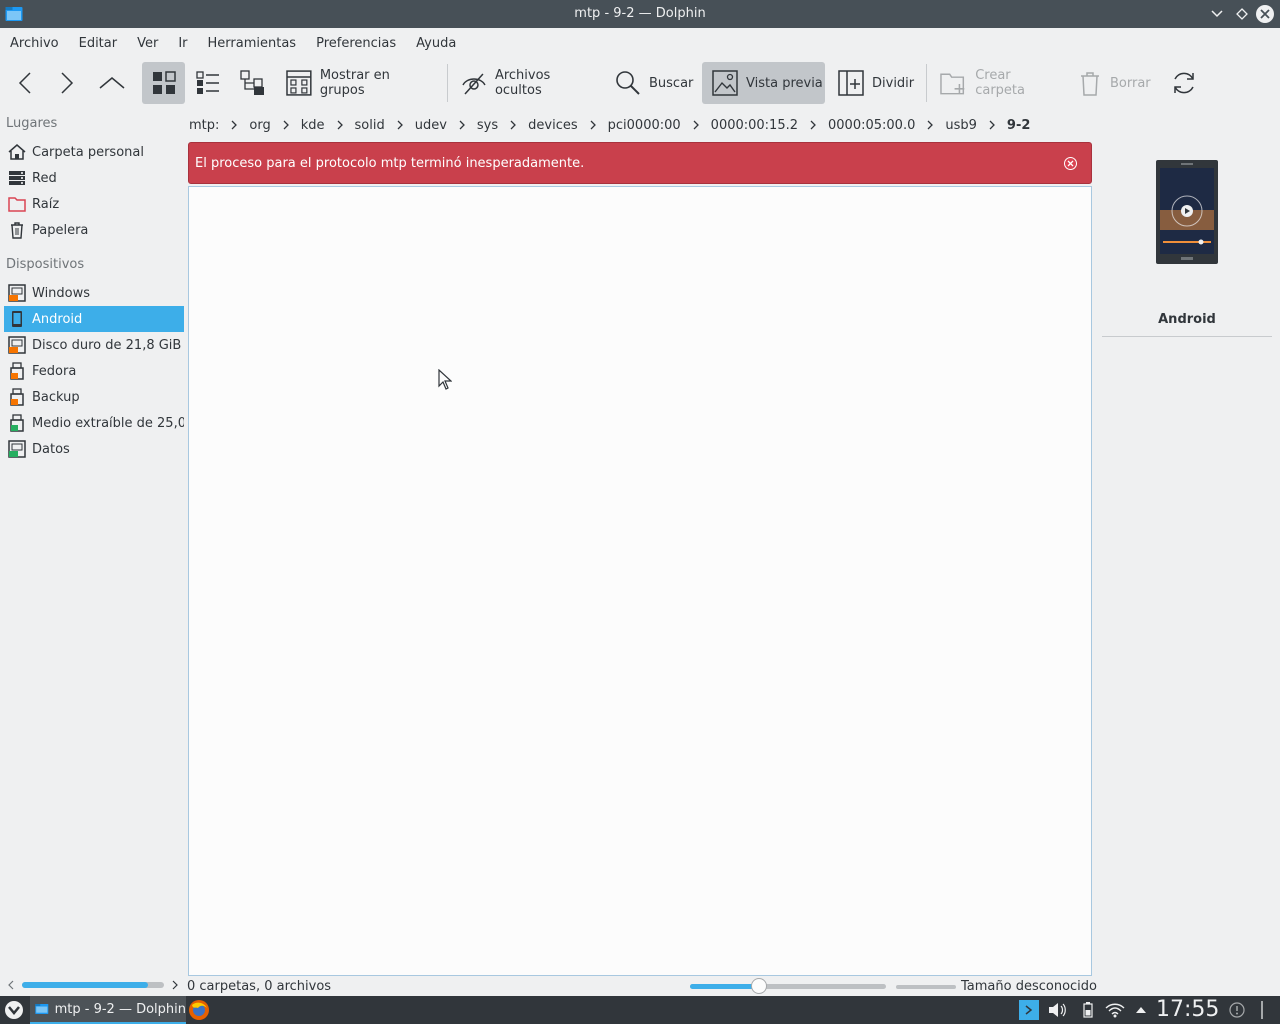  I want to click on devices-section-title: Dispositivos, so click(45, 264).